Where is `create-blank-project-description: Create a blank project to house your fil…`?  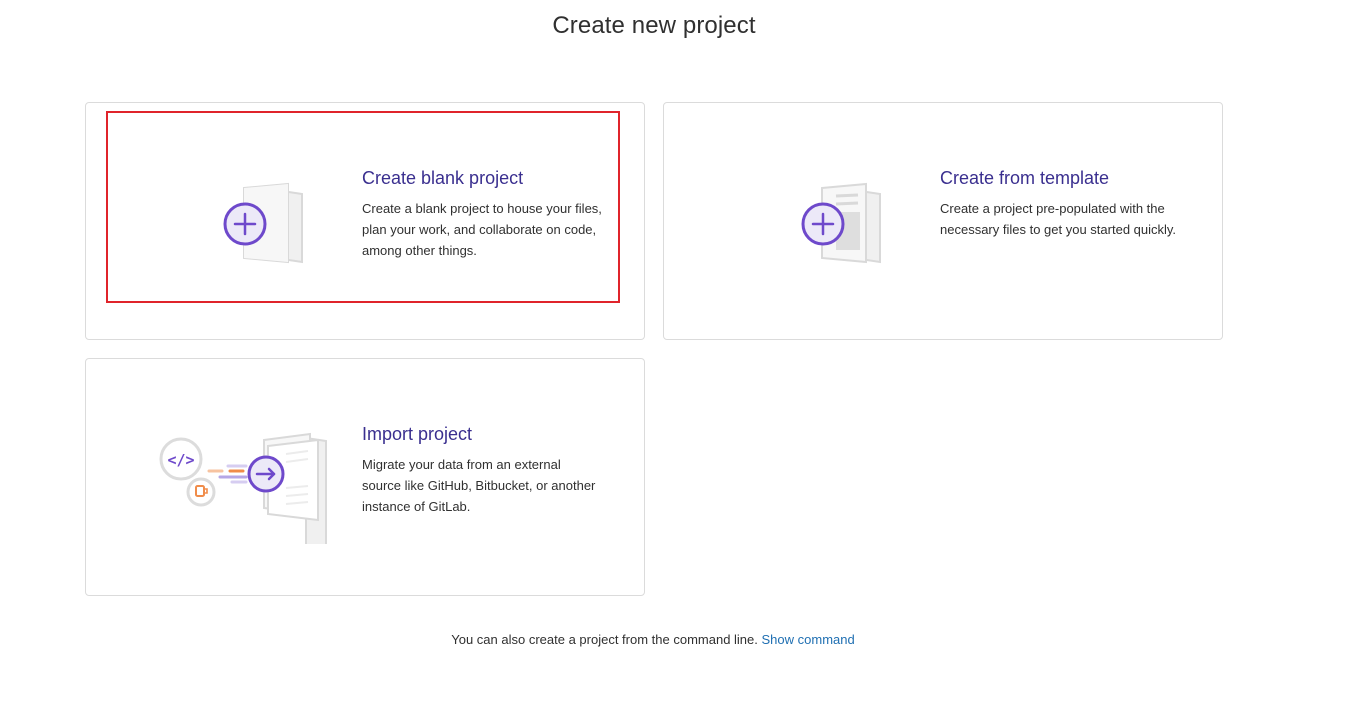 create-blank-project-description: Create a blank project to house your fil… is located at coordinates (482, 229).